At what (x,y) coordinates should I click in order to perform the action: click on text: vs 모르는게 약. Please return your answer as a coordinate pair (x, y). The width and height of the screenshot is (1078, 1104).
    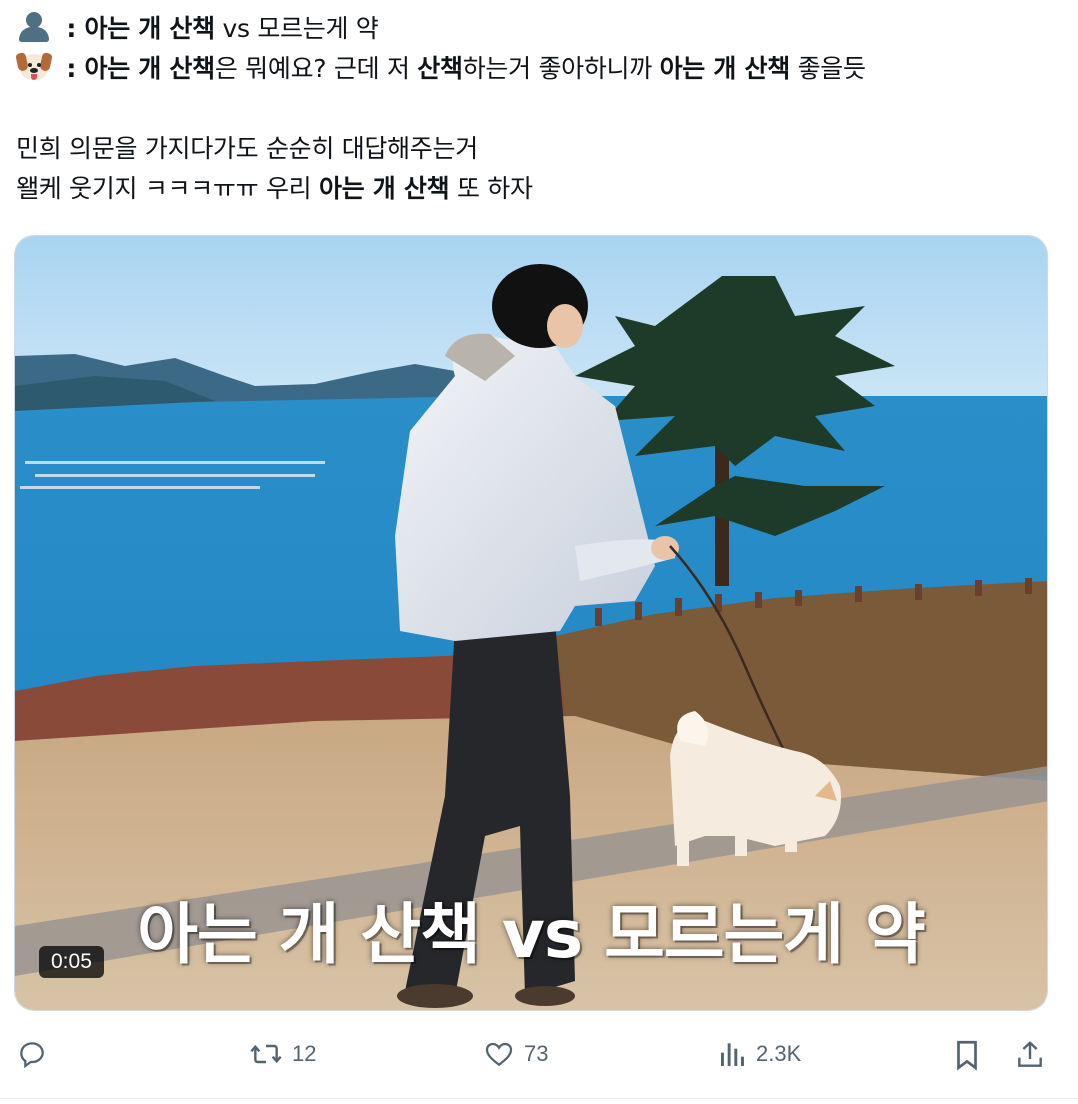
    Looking at the image, I should click on (296, 28).